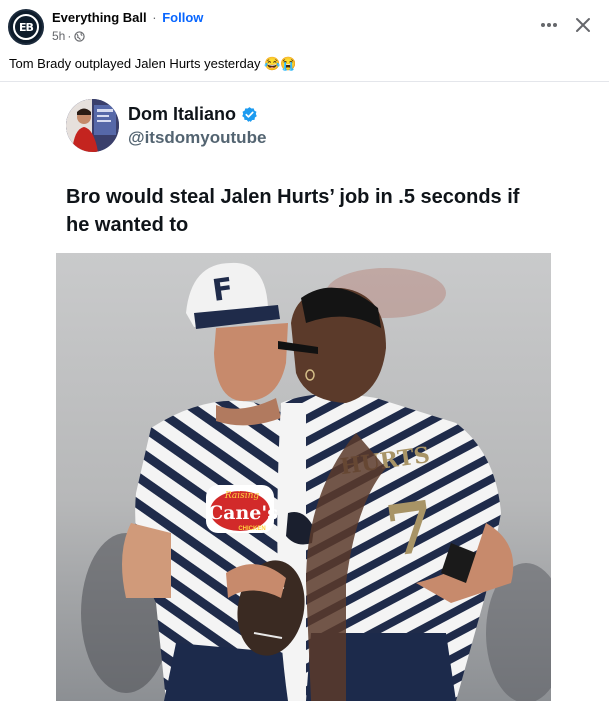 The height and width of the screenshot is (701, 609). What do you see at coordinates (243, 513) in the screenshot?
I see `sponsor-main-text: Cane's` at bounding box center [243, 513].